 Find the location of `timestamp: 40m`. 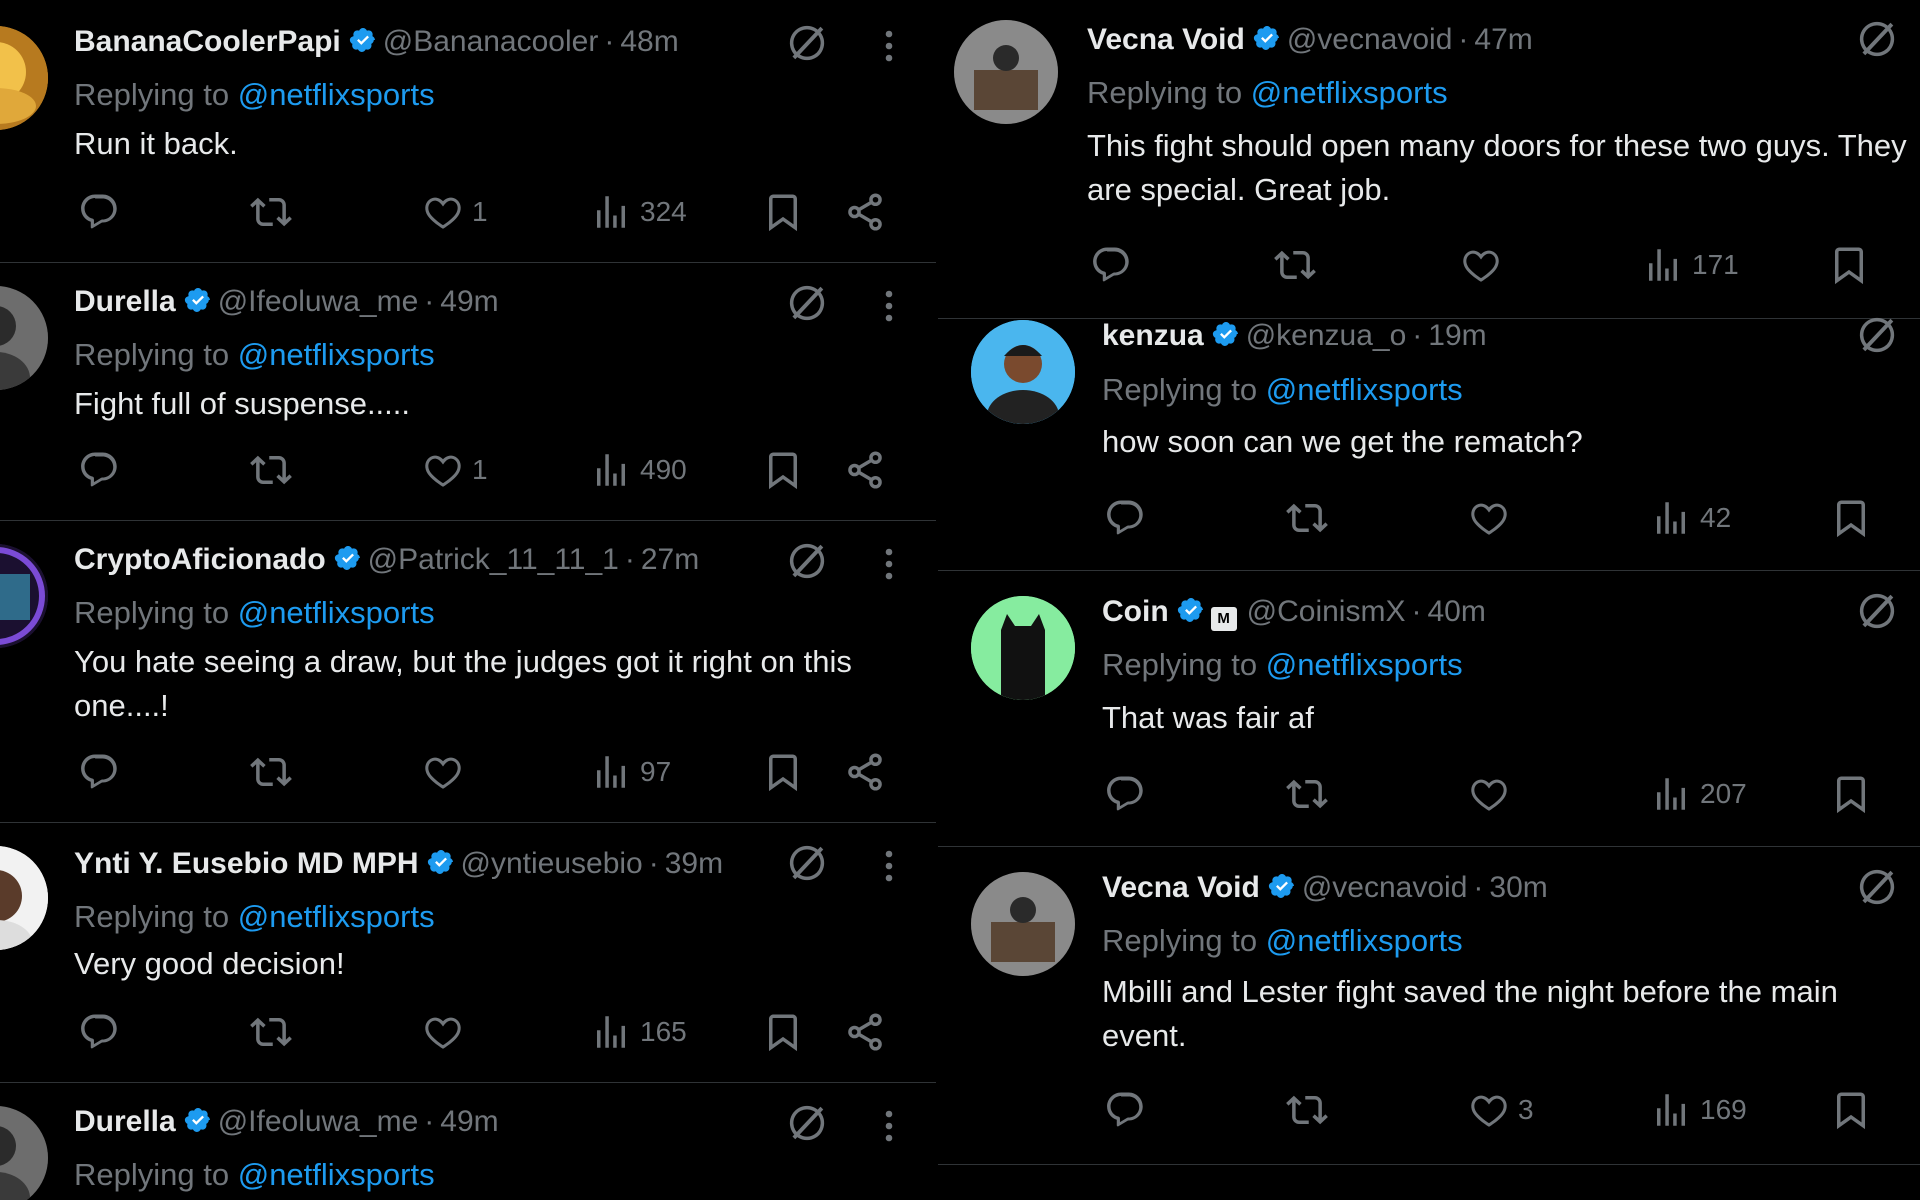

timestamp: 40m is located at coordinates (1456, 611).